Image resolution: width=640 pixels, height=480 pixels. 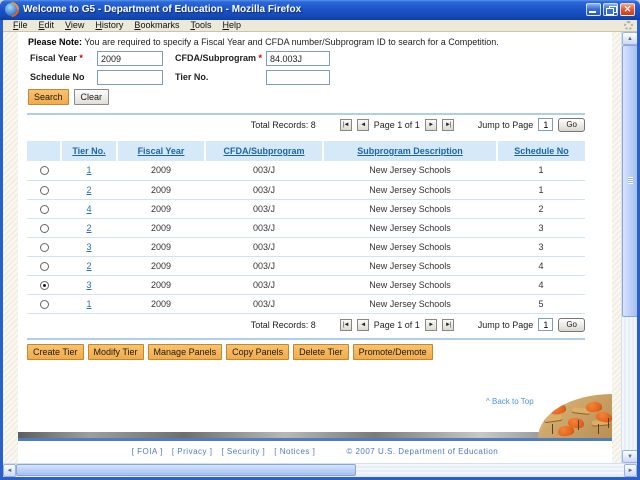 I want to click on sort-schedule: Schedule No, so click(x=541, y=151).